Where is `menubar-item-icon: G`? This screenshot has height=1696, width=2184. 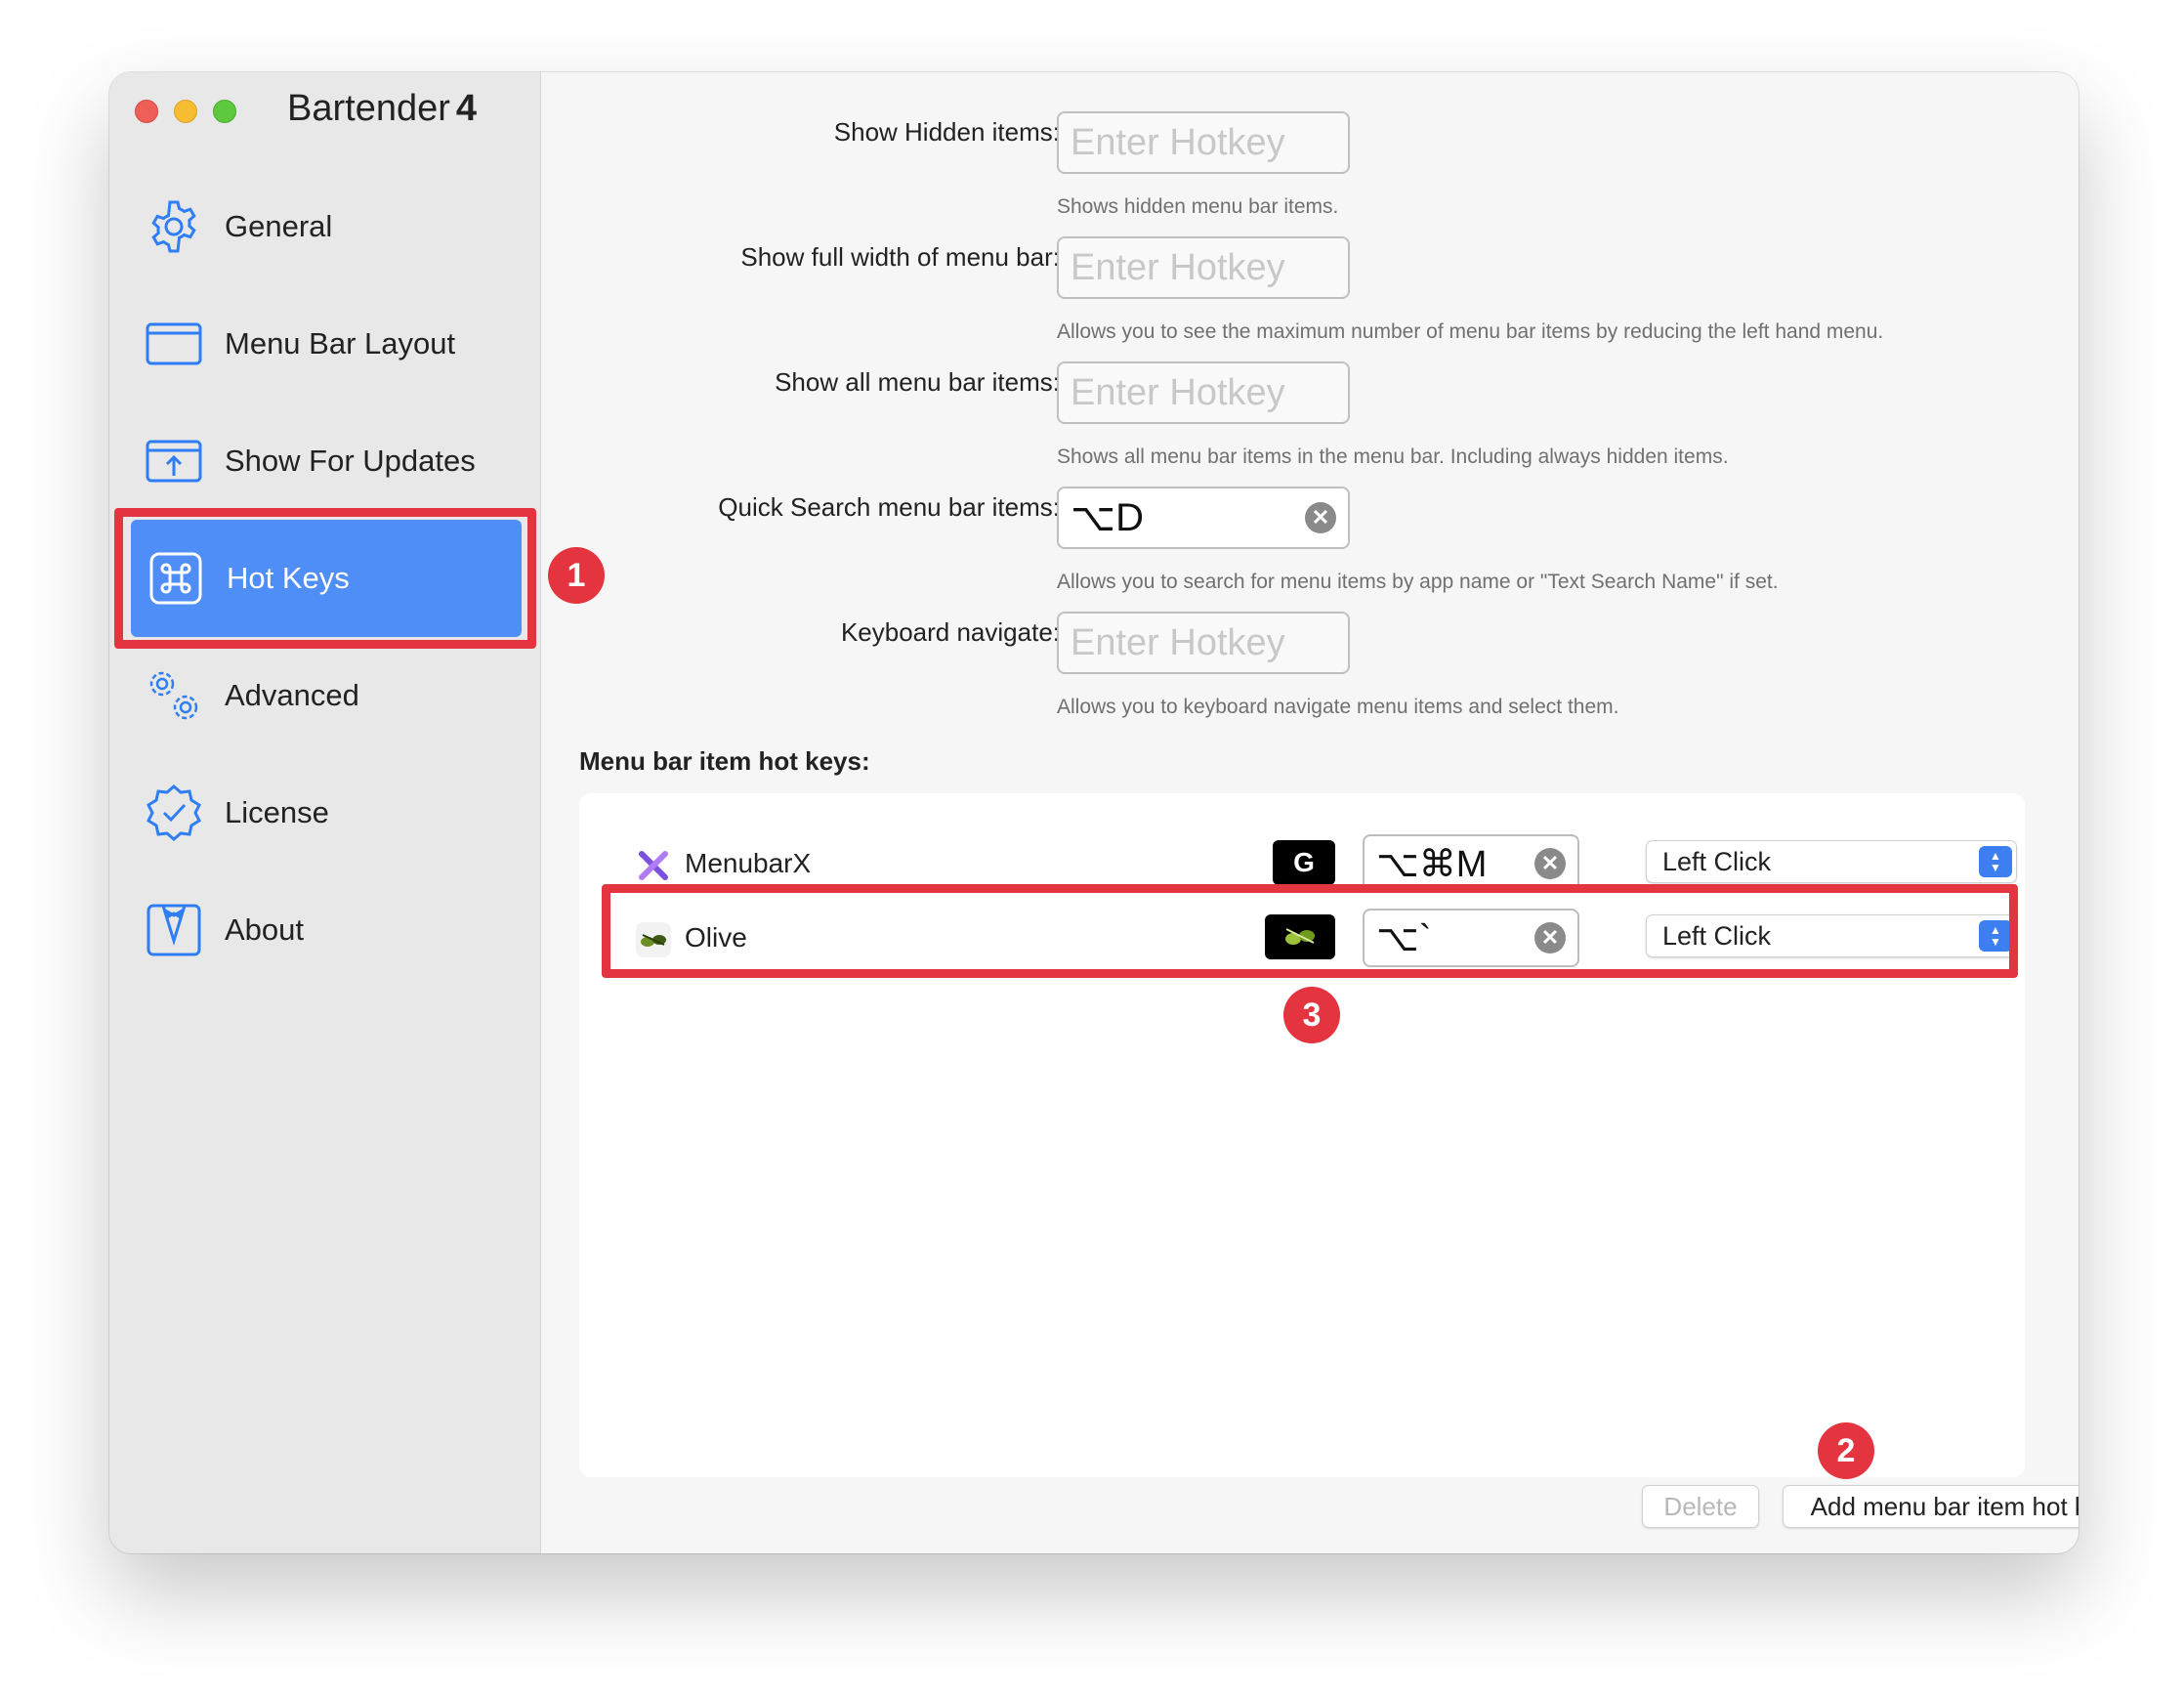 menubar-item-icon: G is located at coordinates (1304, 862).